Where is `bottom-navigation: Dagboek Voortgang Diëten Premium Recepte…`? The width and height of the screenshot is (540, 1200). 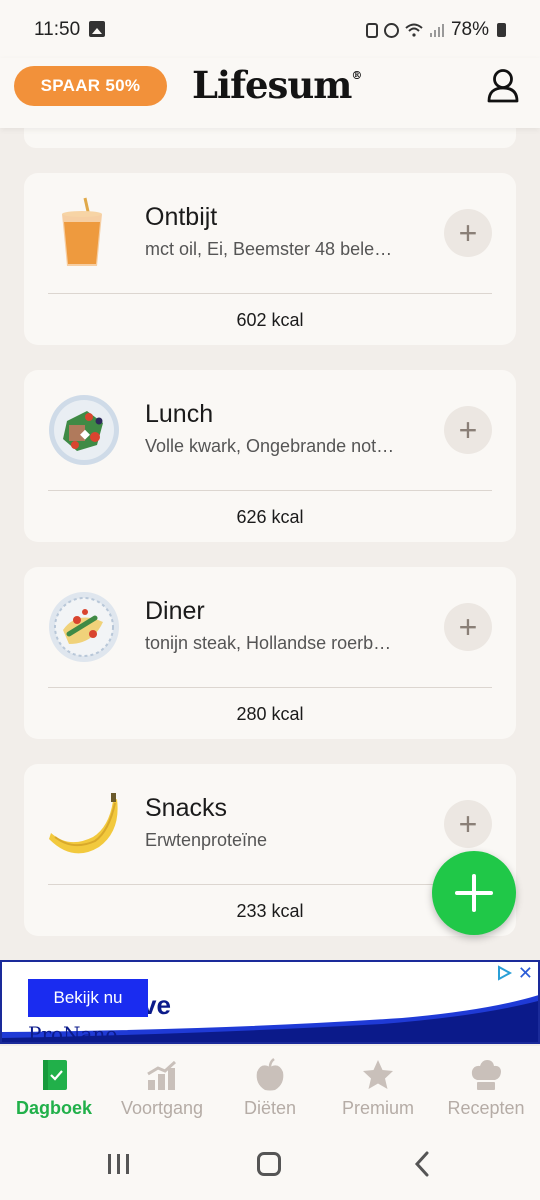 bottom-navigation: Dagboek Voortgang Diëten Premium Recepte… is located at coordinates (270, 1089).